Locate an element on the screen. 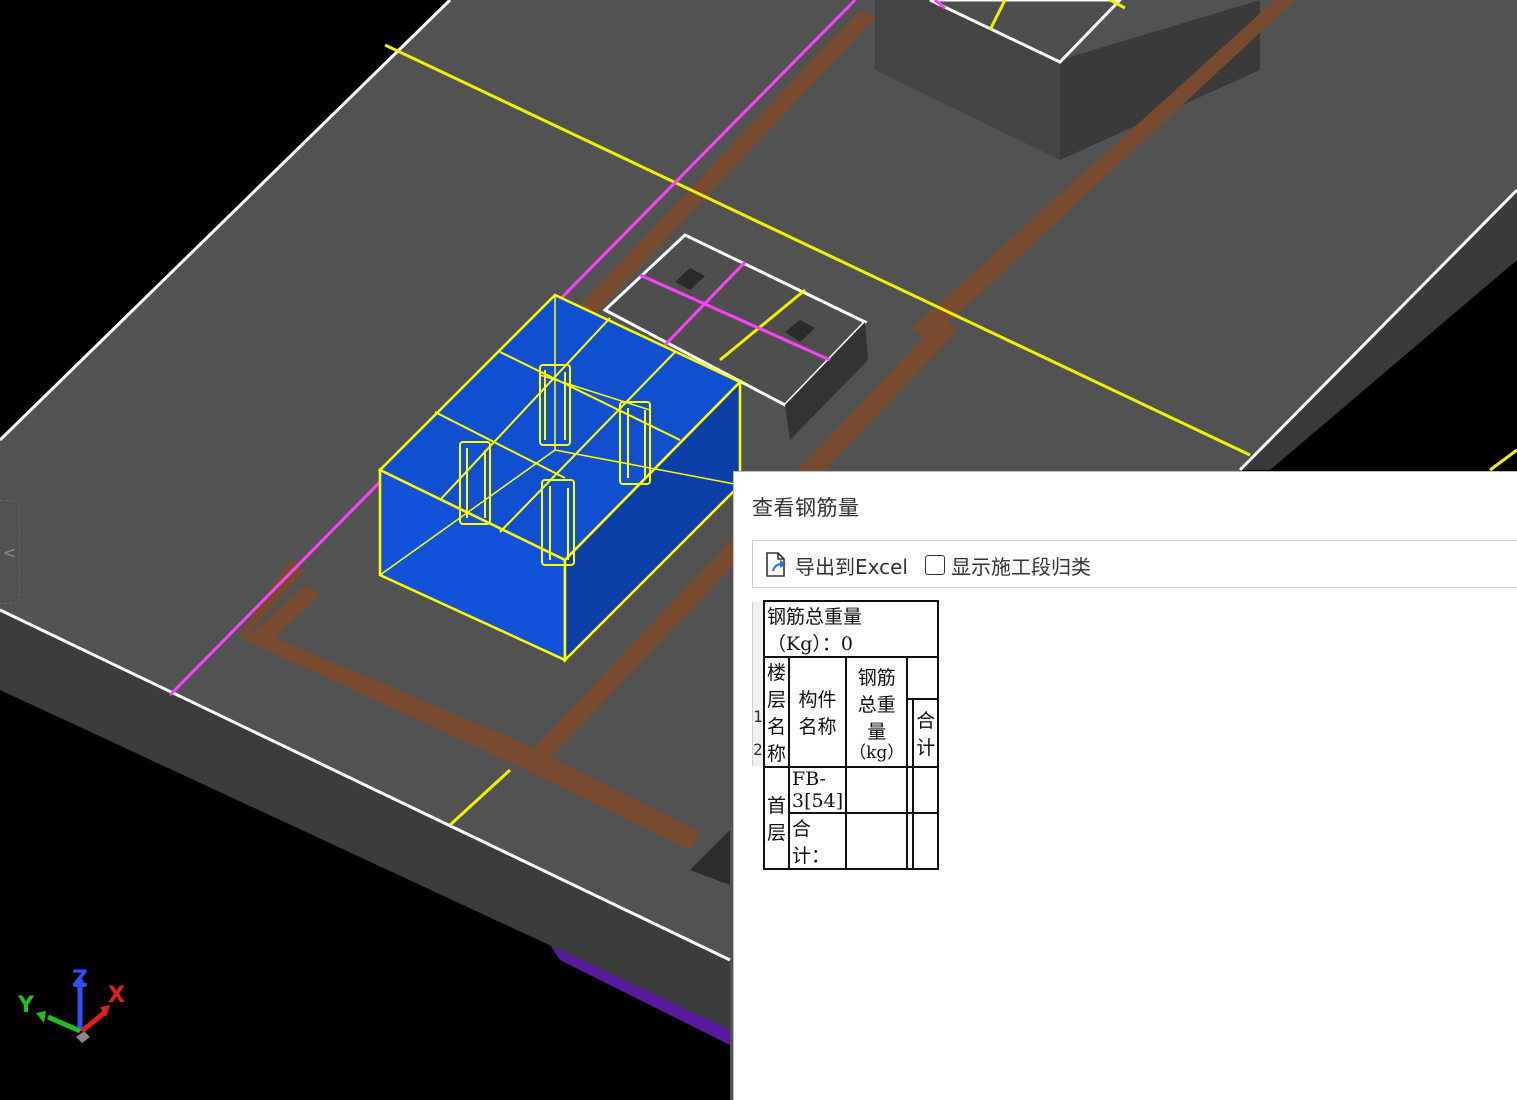 The height and width of the screenshot is (1100, 1517). component-cell: FB-3[54] is located at coordinates (818, 790).